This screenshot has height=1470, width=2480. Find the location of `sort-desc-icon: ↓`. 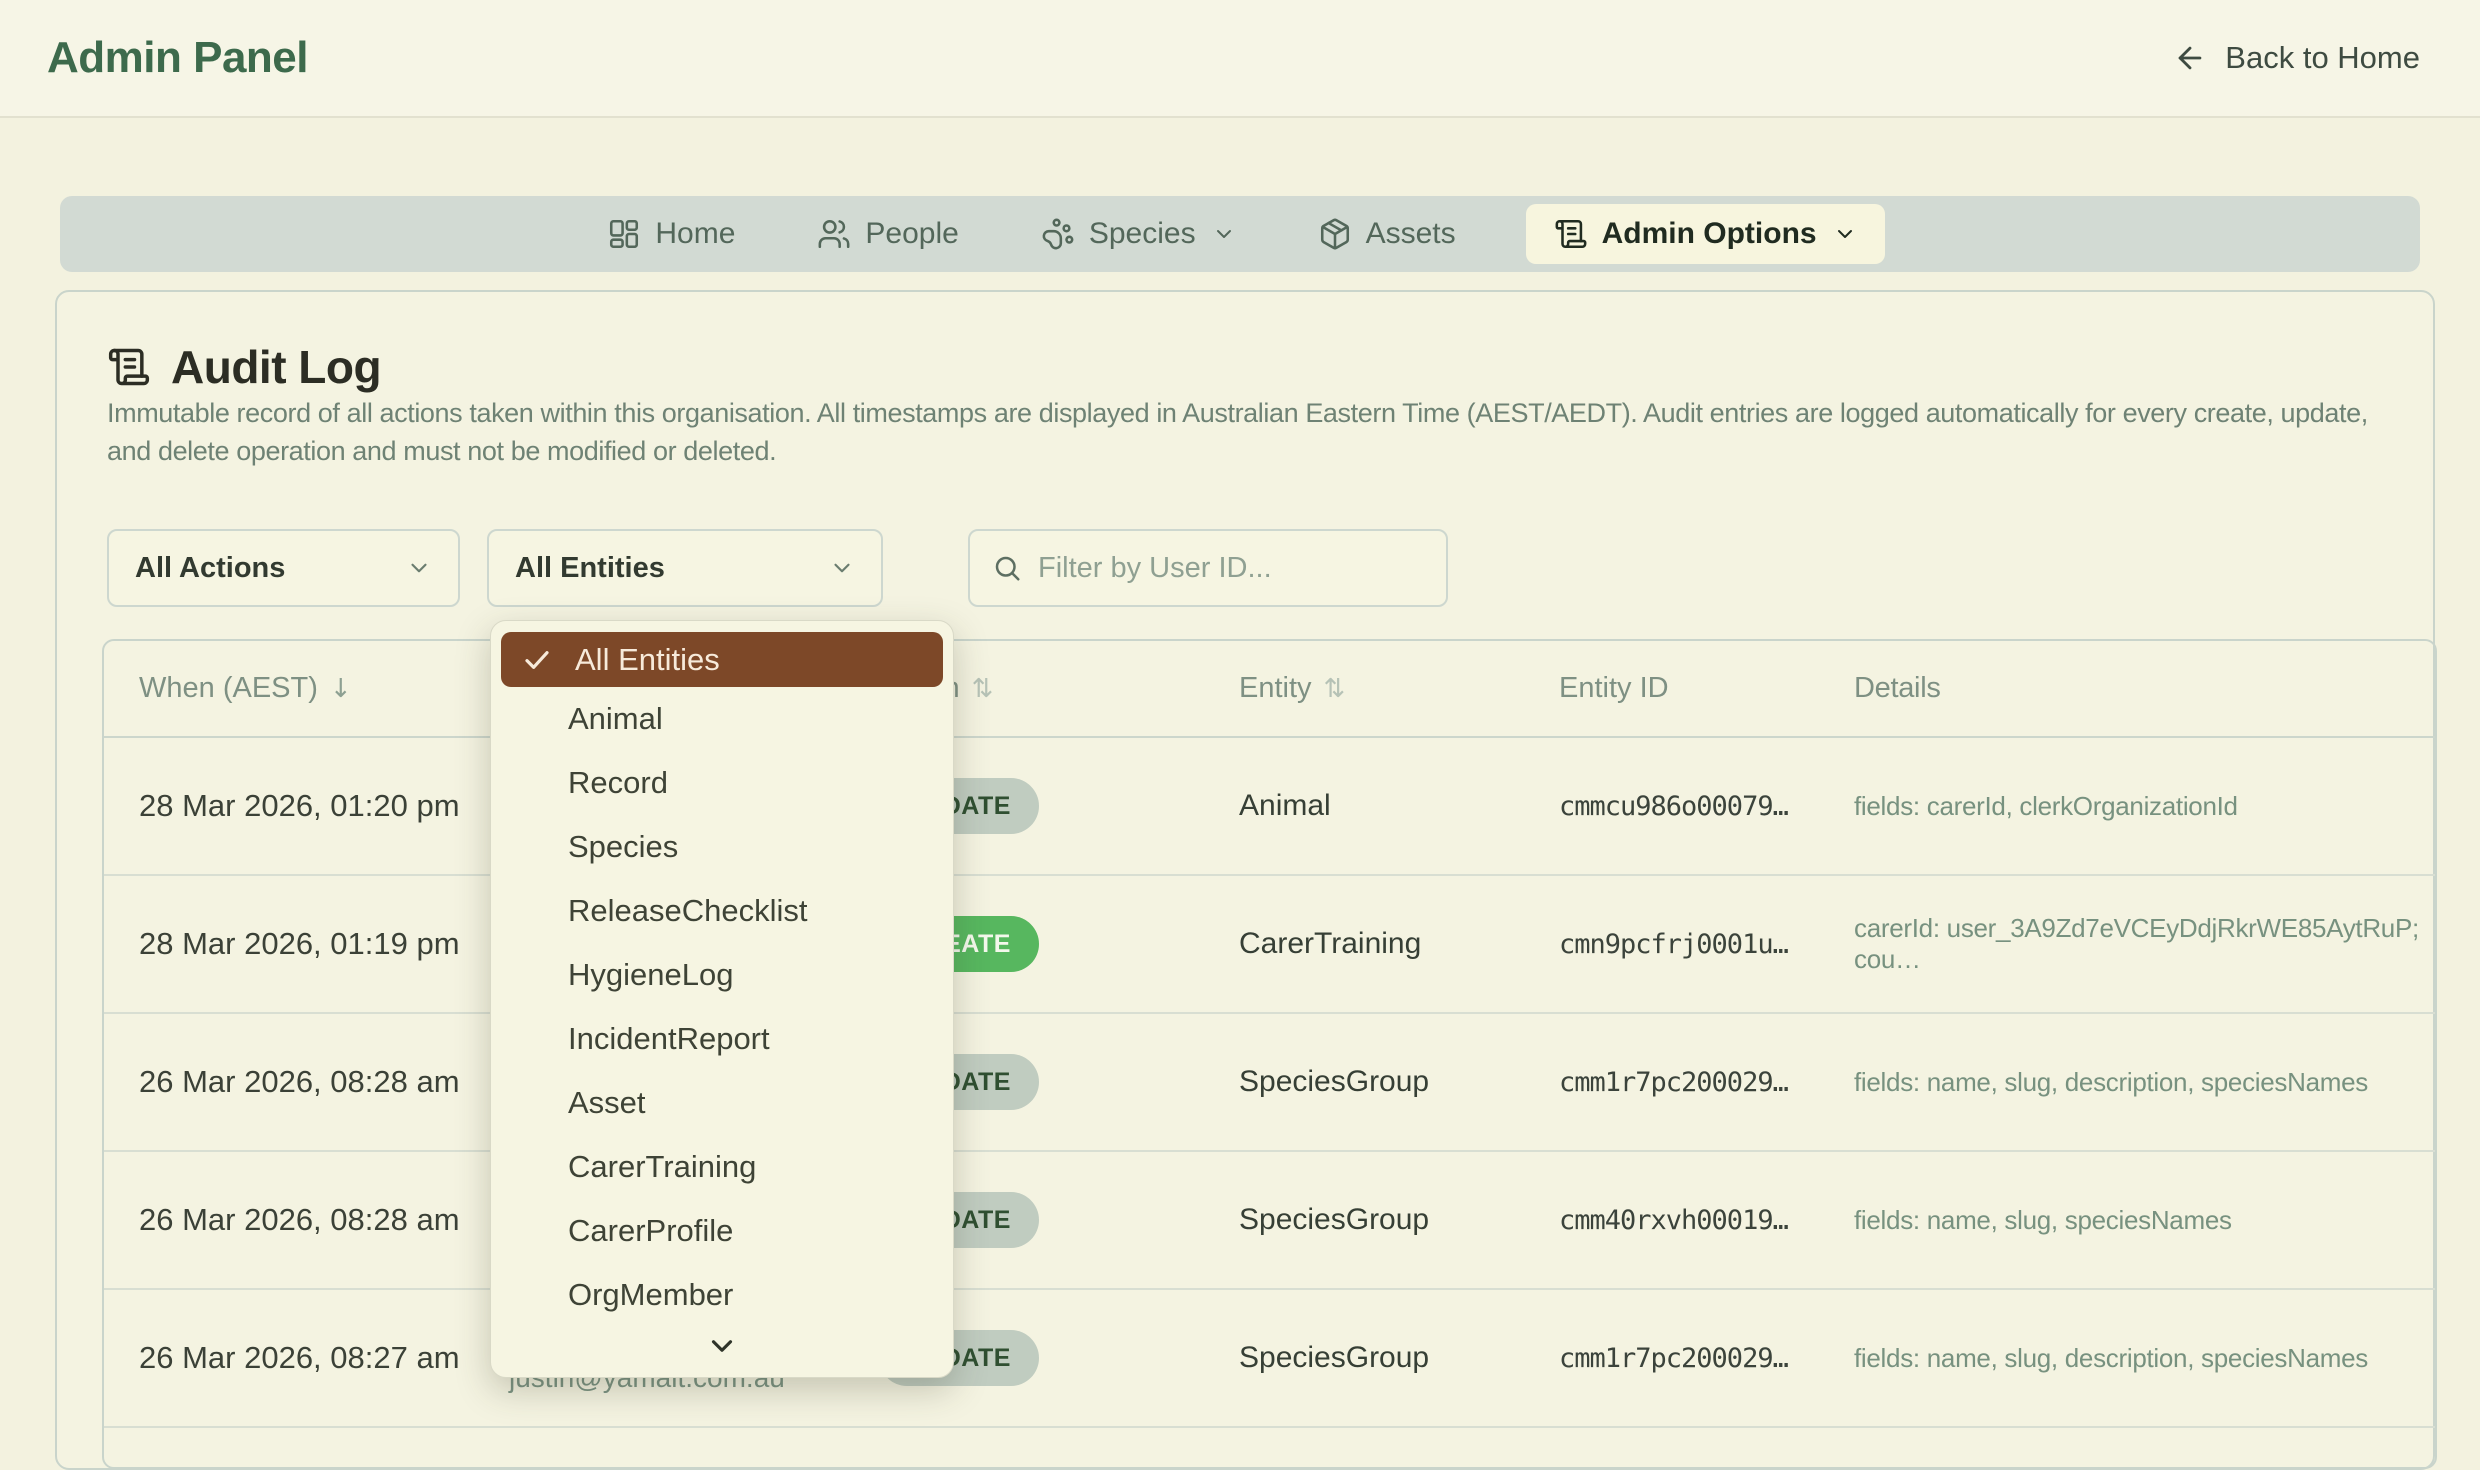

sort-desc-icon: ↓ is located at coordinates (340, 688).